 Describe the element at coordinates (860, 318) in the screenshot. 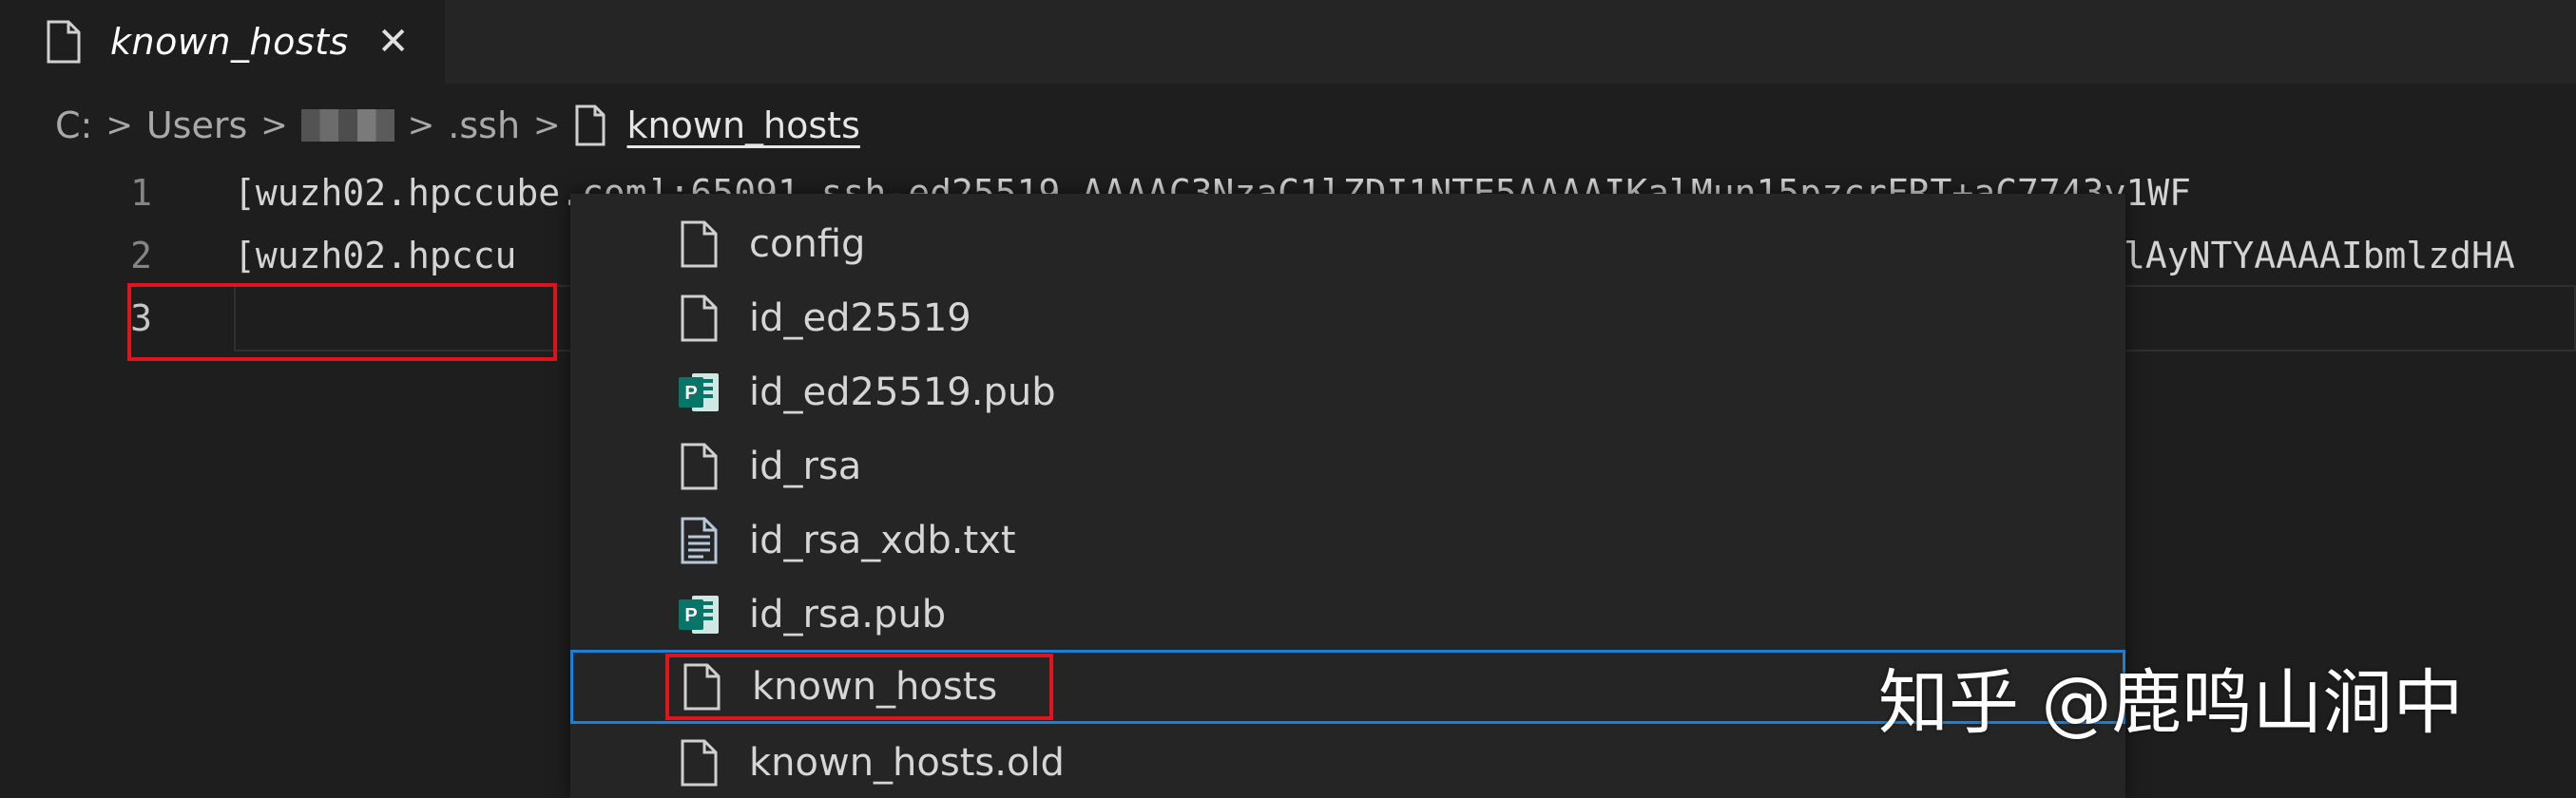

I see `list-item-label: id_ed25519` at that location.